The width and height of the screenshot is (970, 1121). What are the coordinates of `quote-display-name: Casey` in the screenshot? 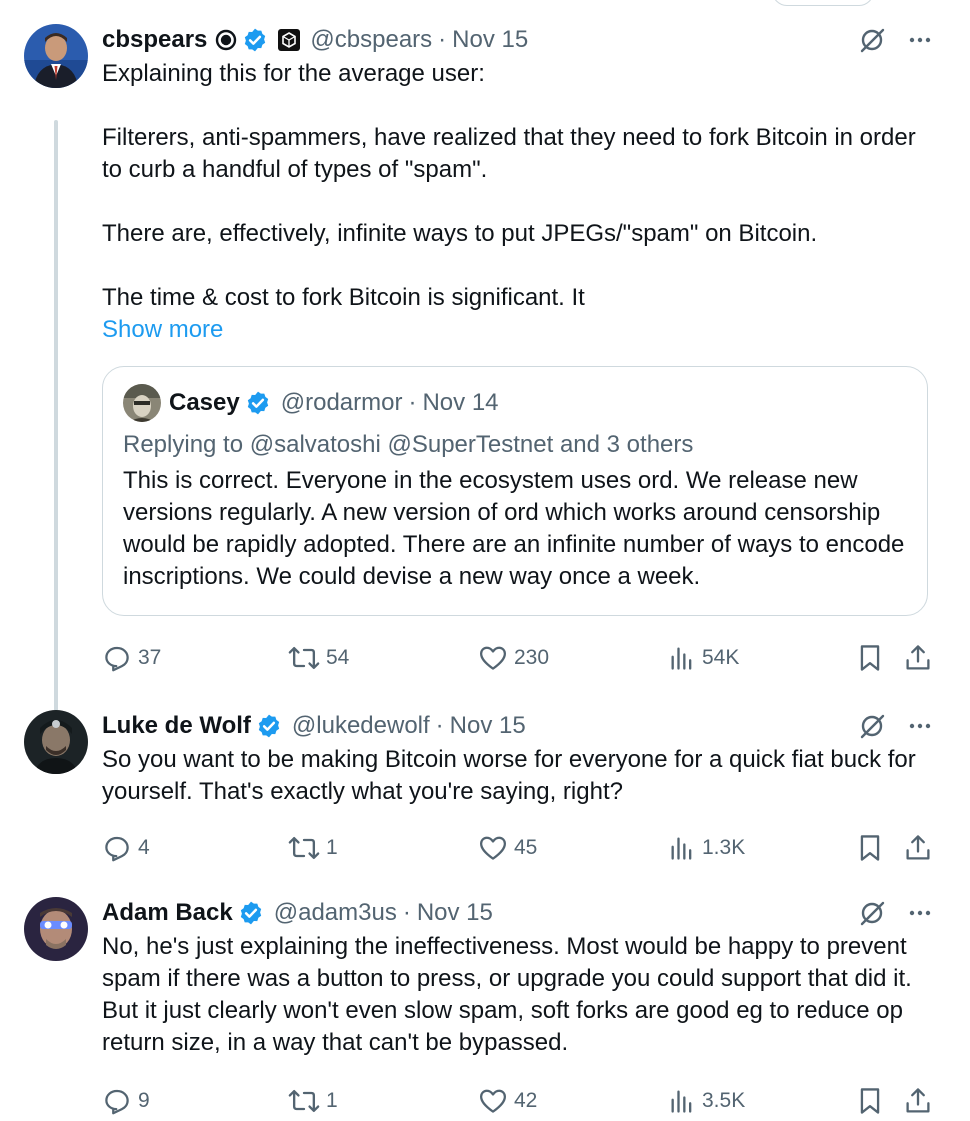 It's located at (204, 403).